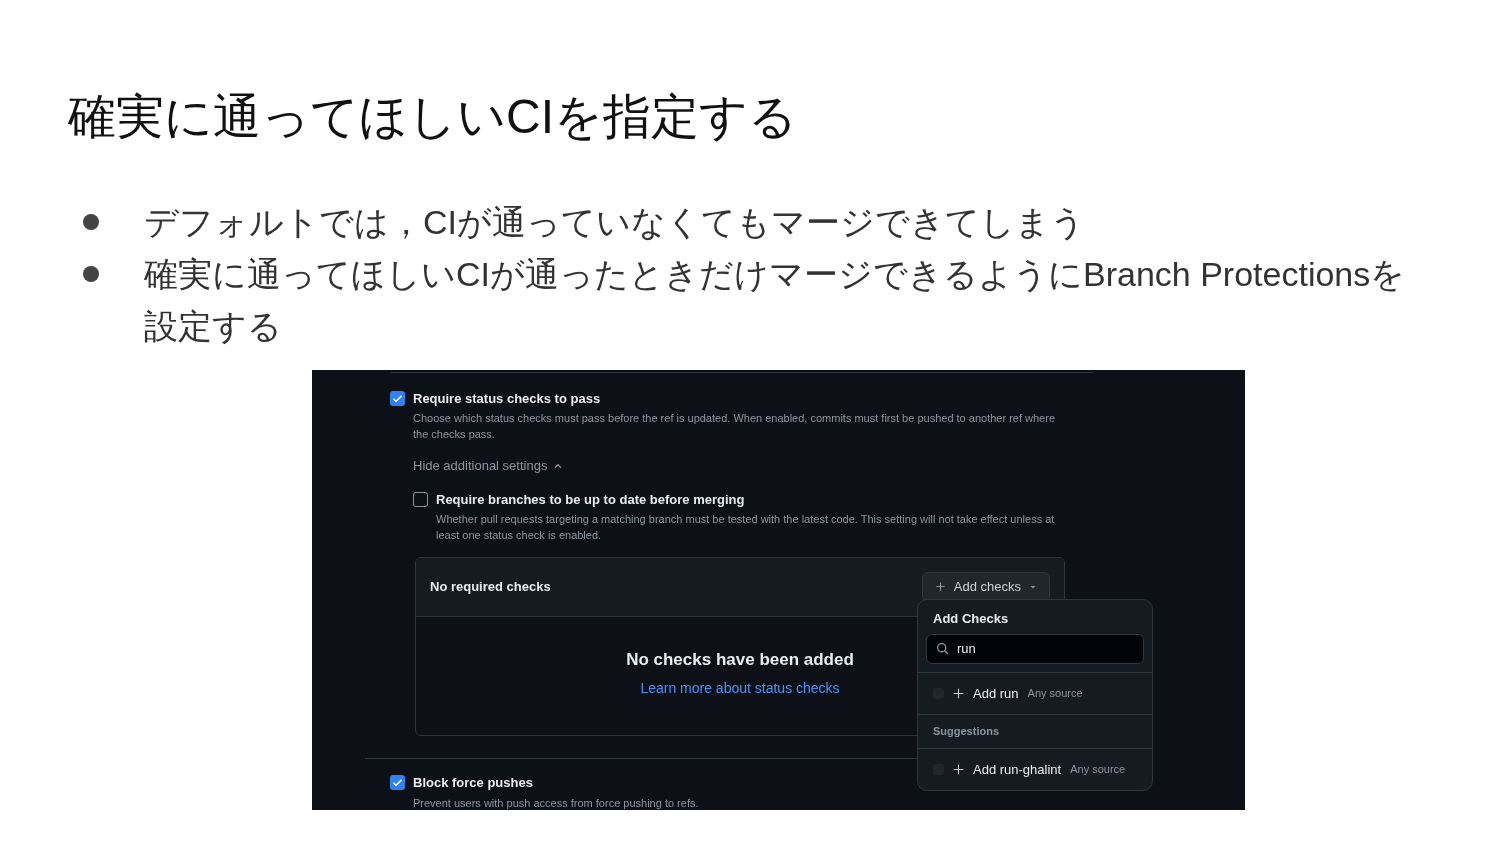 The width and height of the screenshot is (1500, 844). Describe the element at coordinates (507, 398) in the screenshot. I see `option-label: Require status checks to pass` at that location.